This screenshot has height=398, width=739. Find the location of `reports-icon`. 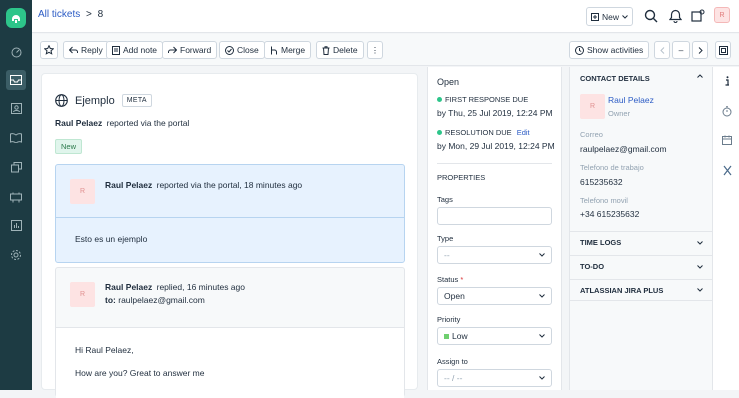

reports-icon is located at coordinates (16, 225).